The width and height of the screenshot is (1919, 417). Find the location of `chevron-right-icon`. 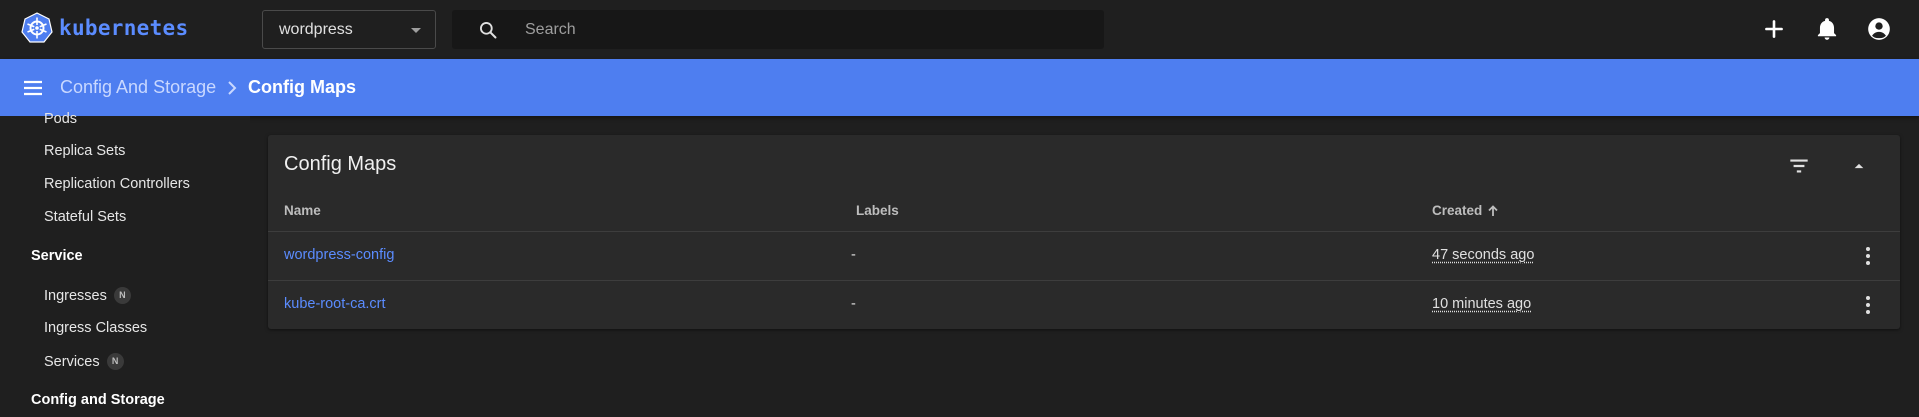

chevron-right-icon is located at coordinates (232, 88).